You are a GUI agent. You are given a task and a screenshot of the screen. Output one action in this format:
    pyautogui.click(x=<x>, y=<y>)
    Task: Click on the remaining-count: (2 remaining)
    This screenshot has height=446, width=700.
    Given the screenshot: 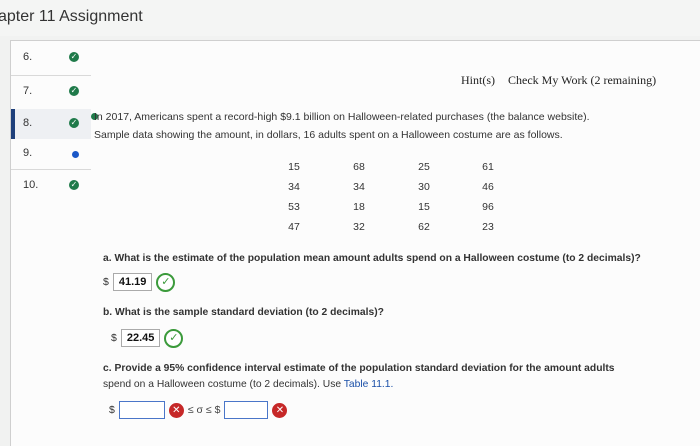 What is the action you would take?
    pyautogui.click(x=623, y=80)
    